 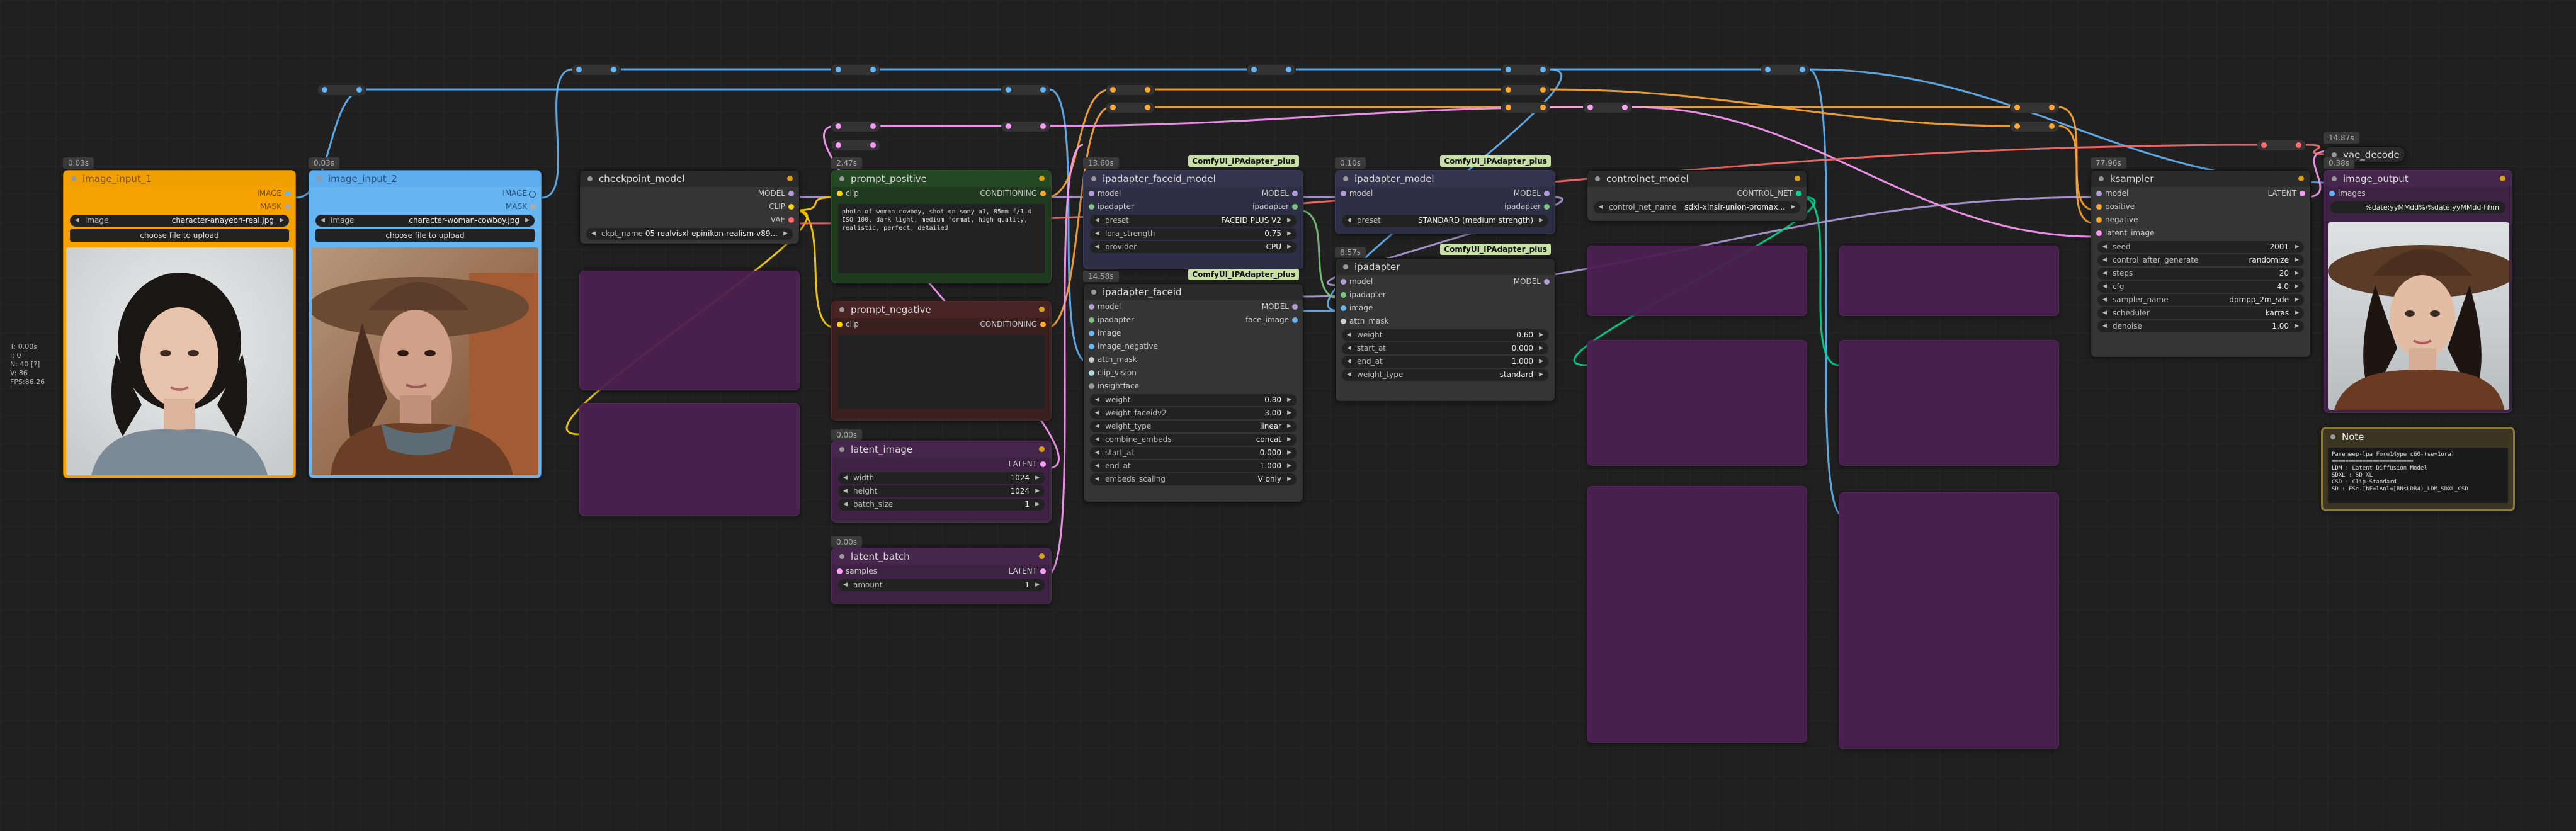 I want to click on bypassed-preview-node, so click(x=1697, y=614).